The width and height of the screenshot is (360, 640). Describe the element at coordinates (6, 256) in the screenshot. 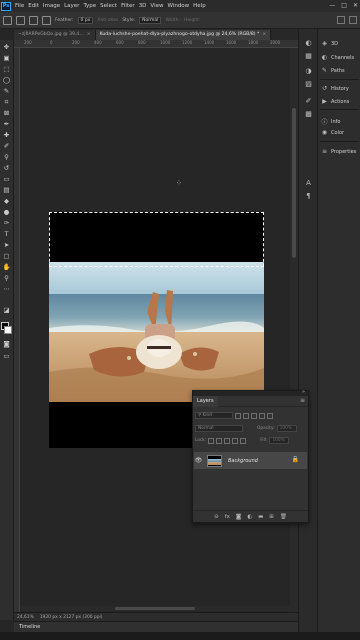

I see `shape-tool-icon: ▢` at that location.